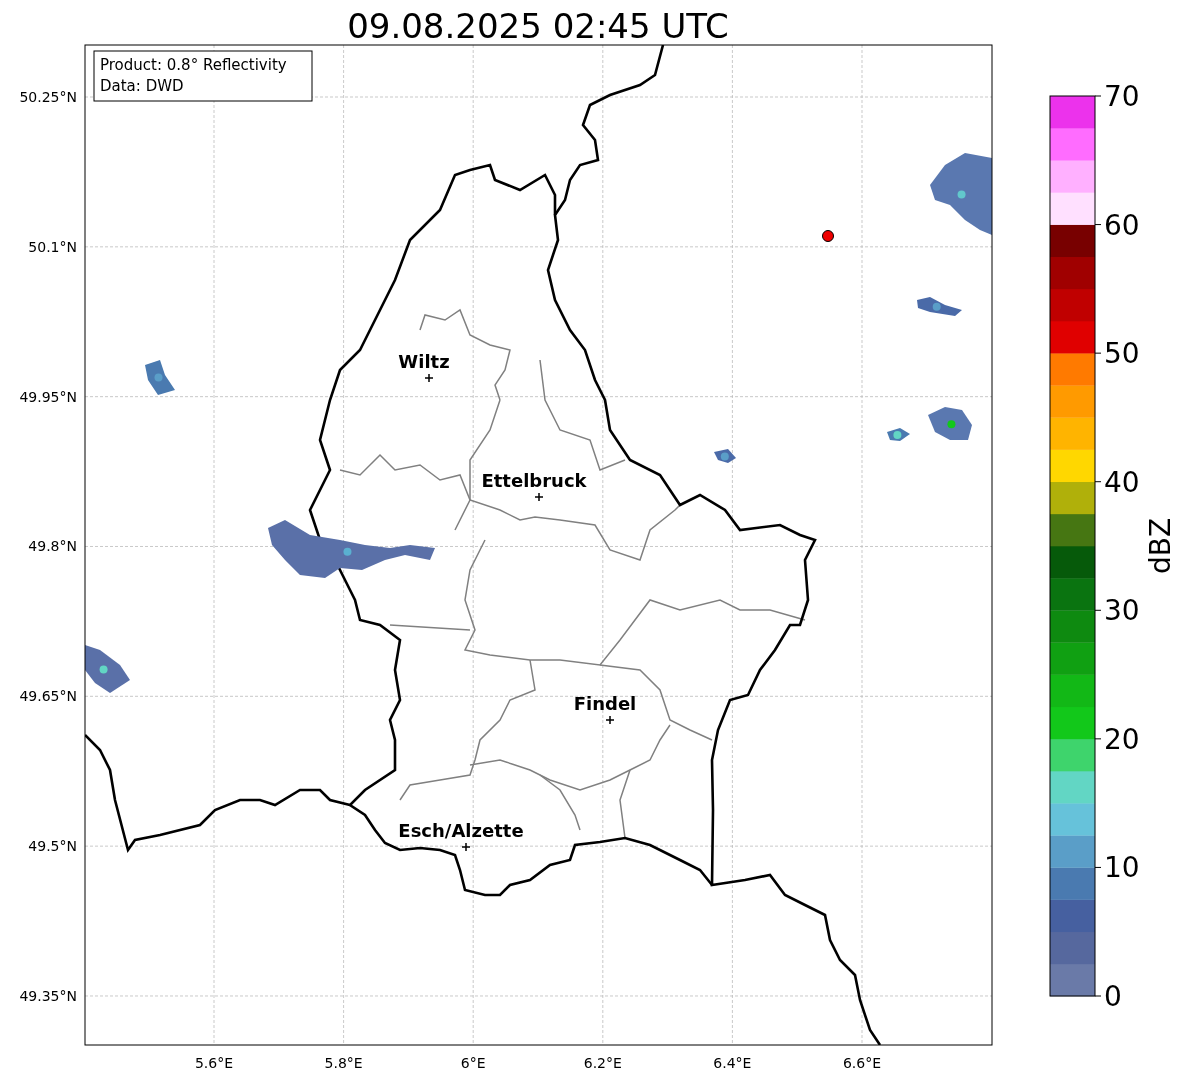  I want to click on city-label: Esch/Alzette, so click(461, 830).